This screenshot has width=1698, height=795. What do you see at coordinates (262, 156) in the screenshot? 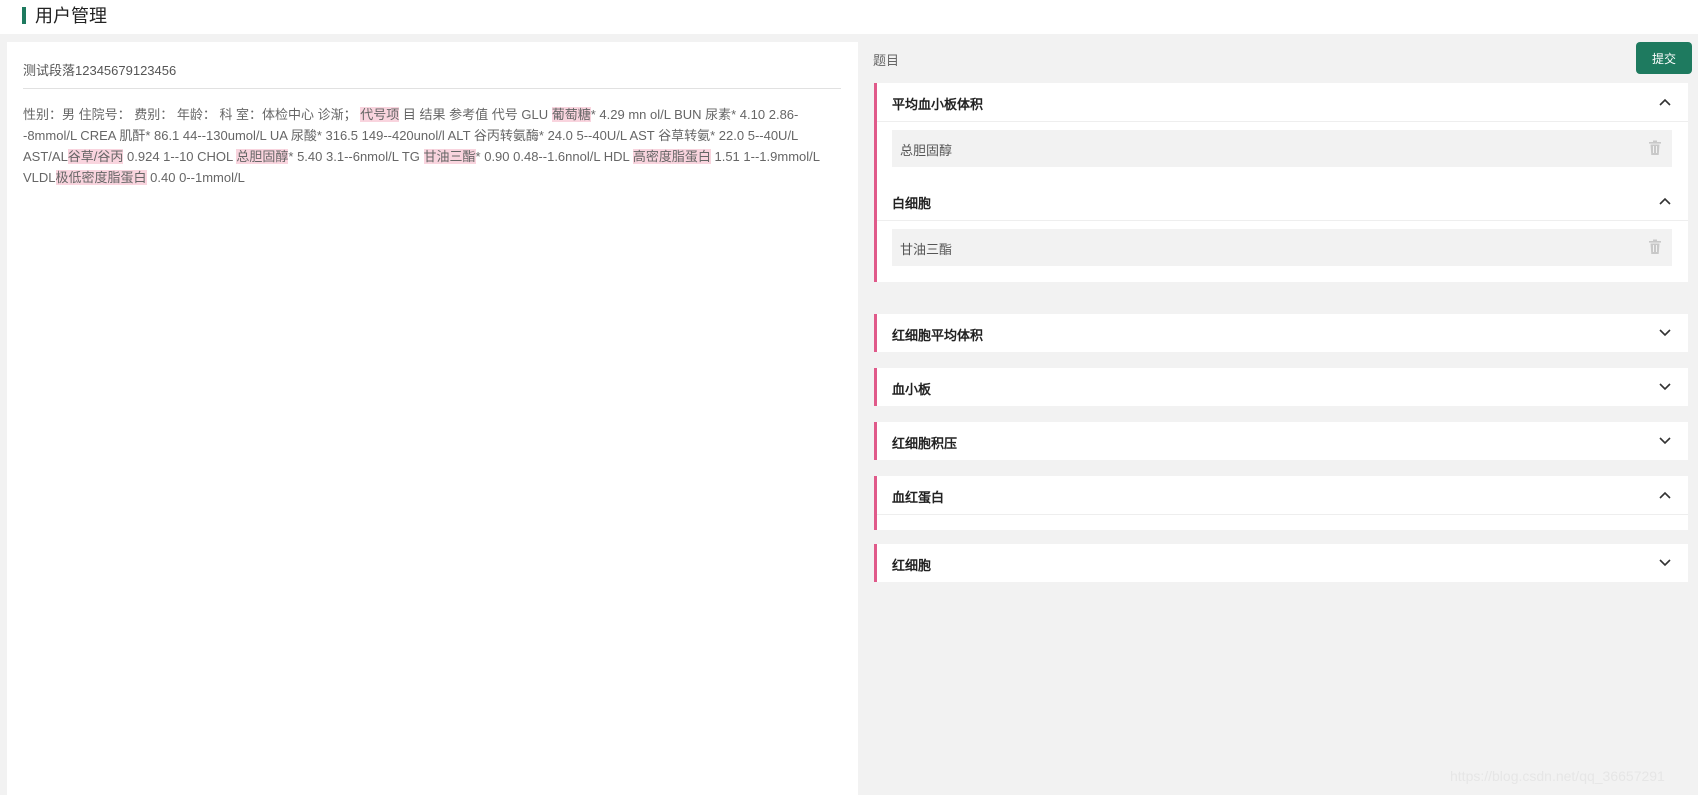
I see `highlighted-term: 总胆固醇` at bounding box center [262, 156].